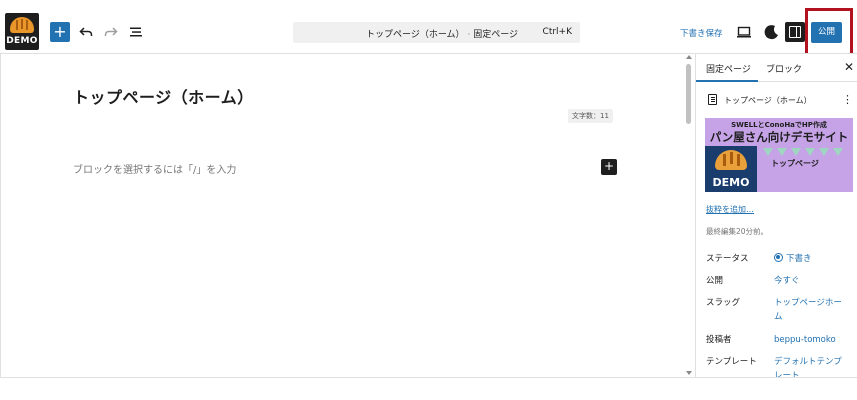 The width and height of the screenshot is (857, 400). Describe the element at coordinates (768, 100) in the screenshot. I see `document-title: トップページ（ホーム）` at that location.